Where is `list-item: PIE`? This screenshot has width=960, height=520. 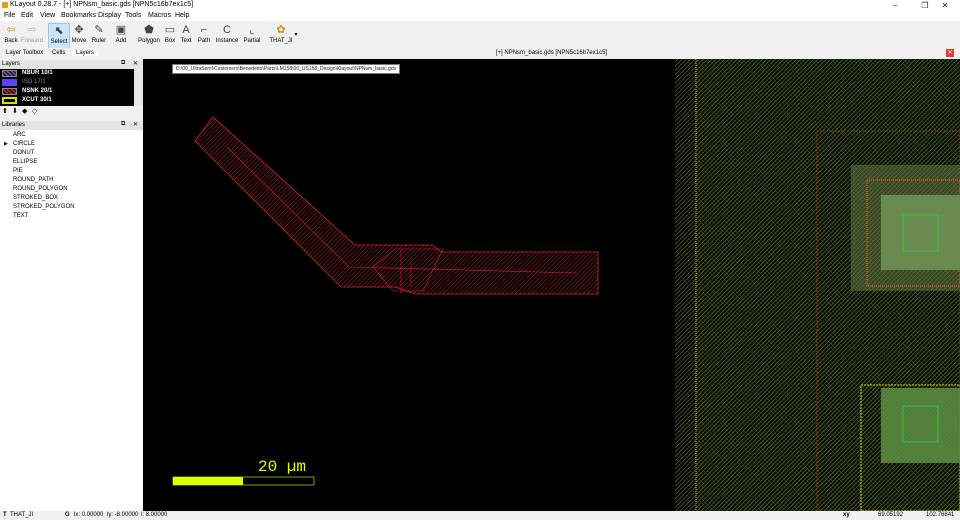 list-item: PIE is located at coordinates (18, 171).